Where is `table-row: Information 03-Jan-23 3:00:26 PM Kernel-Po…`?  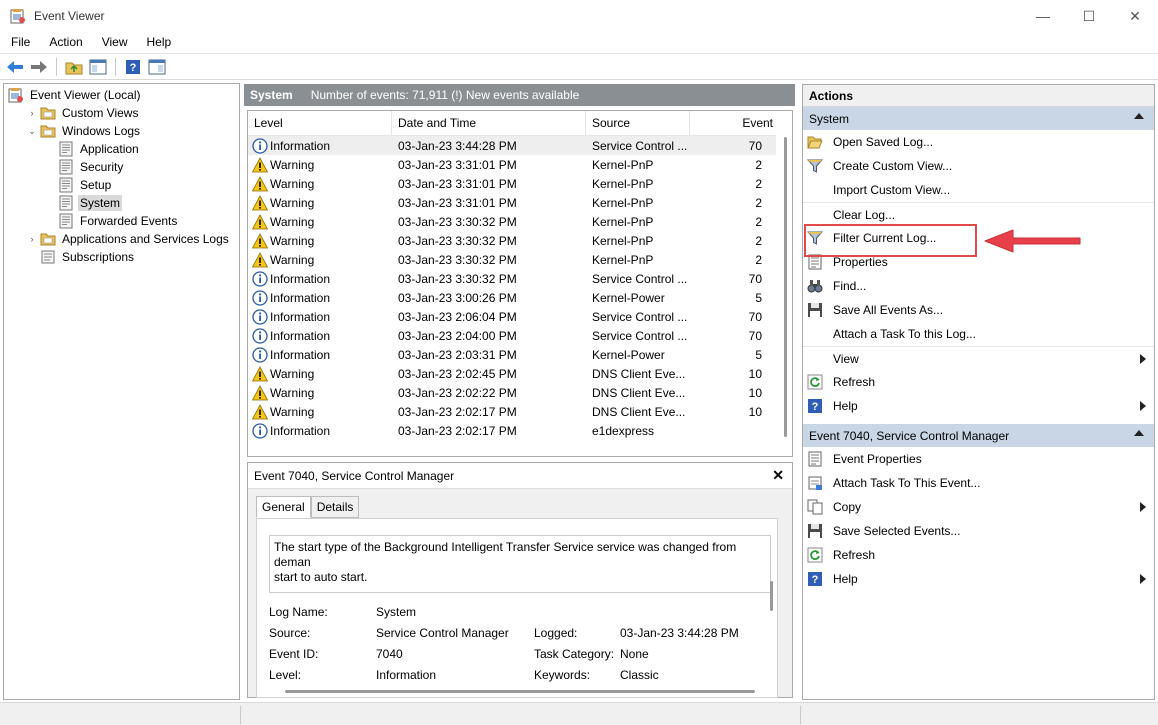
table-row: Information 03-Jan-23 3:00:26 PM Kernel-Po… is located at coordinates (520, 297).